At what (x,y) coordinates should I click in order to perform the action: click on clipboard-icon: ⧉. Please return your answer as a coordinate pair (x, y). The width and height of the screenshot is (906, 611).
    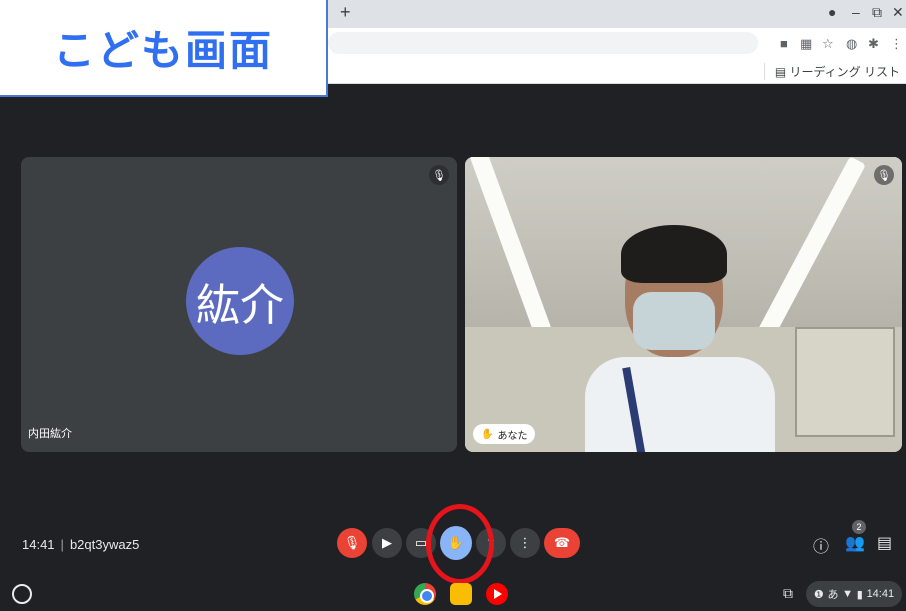
    Looking at the image, I should click on (788, 593).